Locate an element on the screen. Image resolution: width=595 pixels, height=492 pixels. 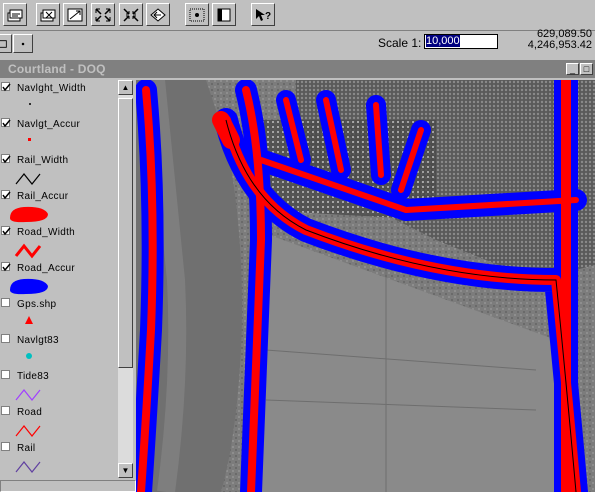
maximize-button: □ is located at coordinates (586, 69).